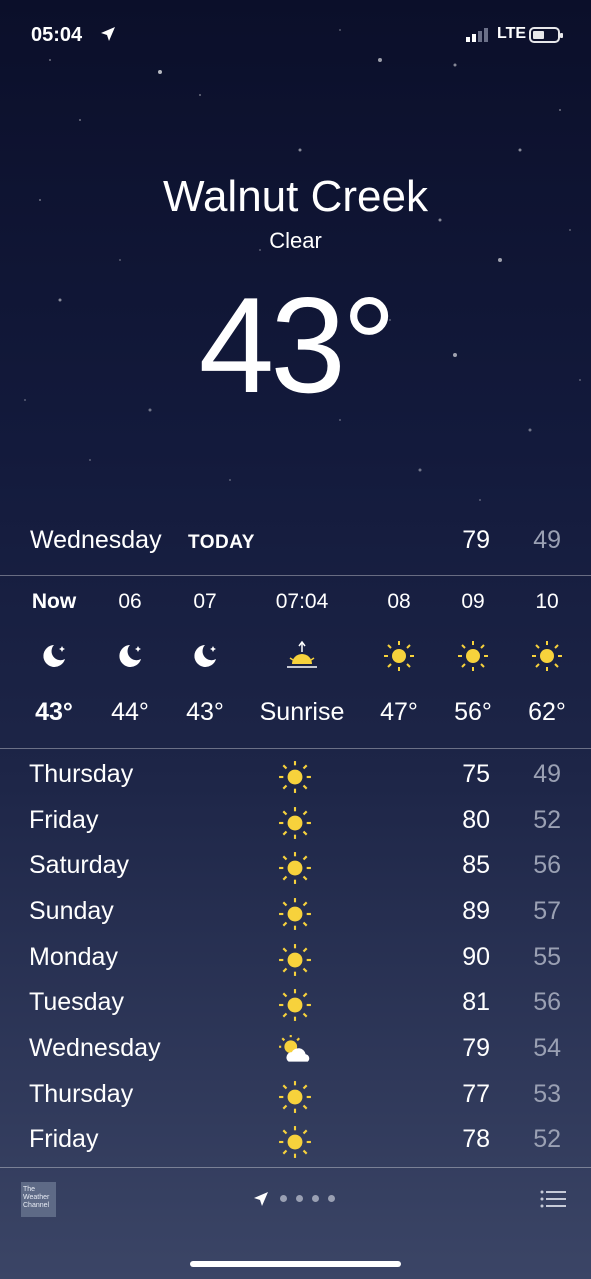 The height and width of the screenshot is (1279, 591). What do you see at coordinates (261, 1199) in the screenshot?
I see `current-location-icon` at bounding box center [261, 1199].